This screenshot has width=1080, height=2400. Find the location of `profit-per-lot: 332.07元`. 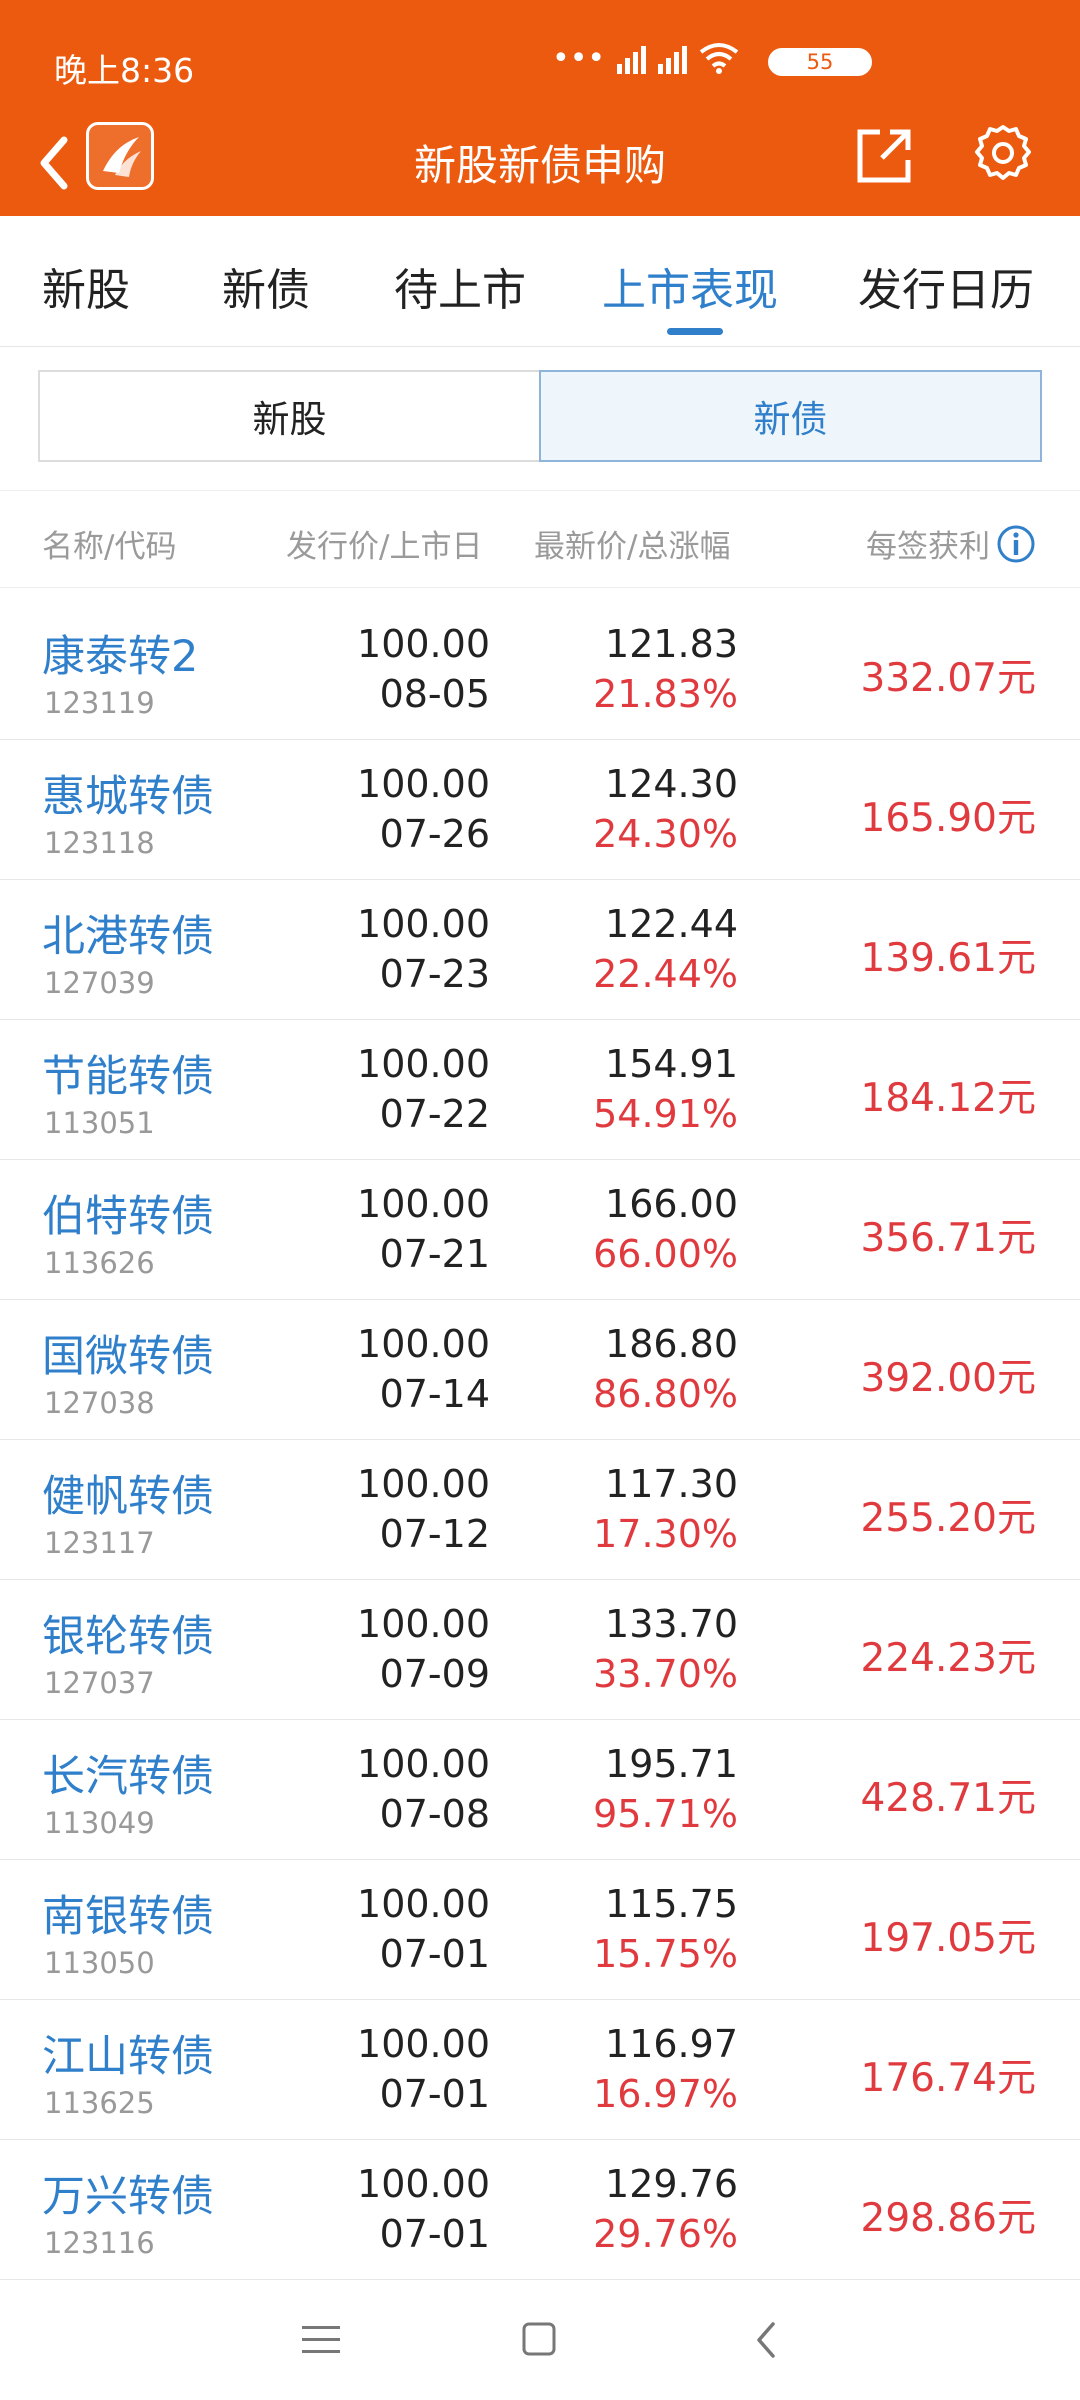

profit-per-lot: 332.07元 is located at coordinates (948, 678).